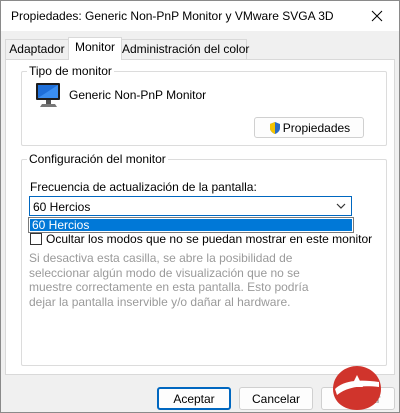 This screenshot has width=400, height=413. What do you see at coordinates (190, 206) in the screenshot?
I see `refresh-rate-select: 60 Hercios` at bounding box center [190, 206].